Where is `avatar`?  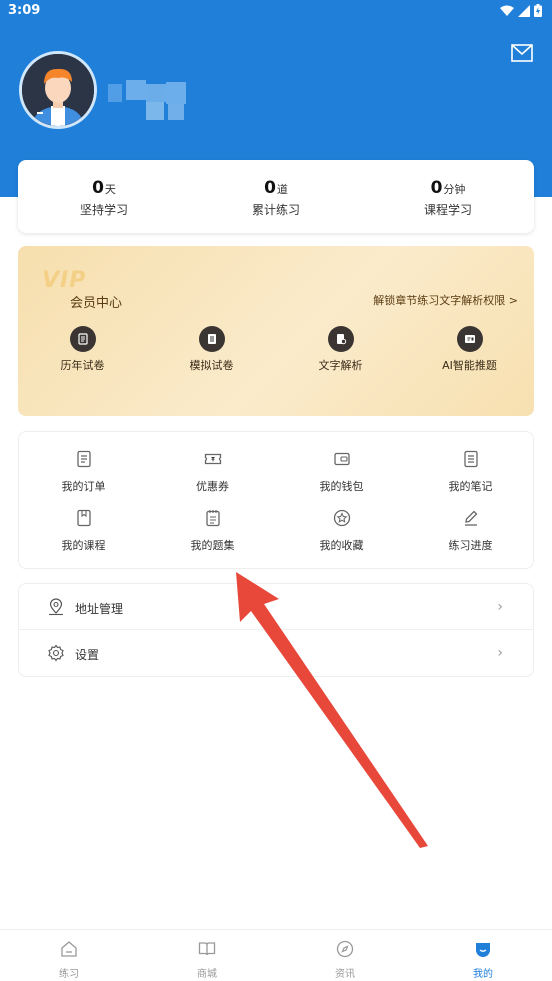
avatar is located at coordinates (58, 90).